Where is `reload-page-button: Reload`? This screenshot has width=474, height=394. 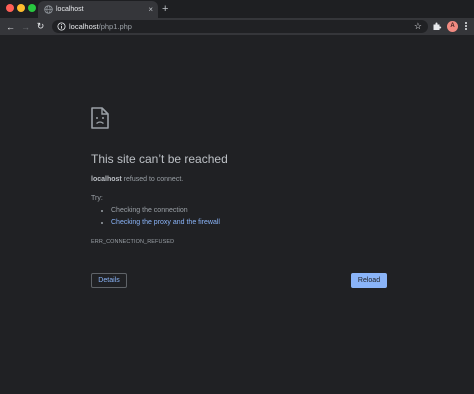 reload-page-button: Reload is located at coordinates (369, 280).